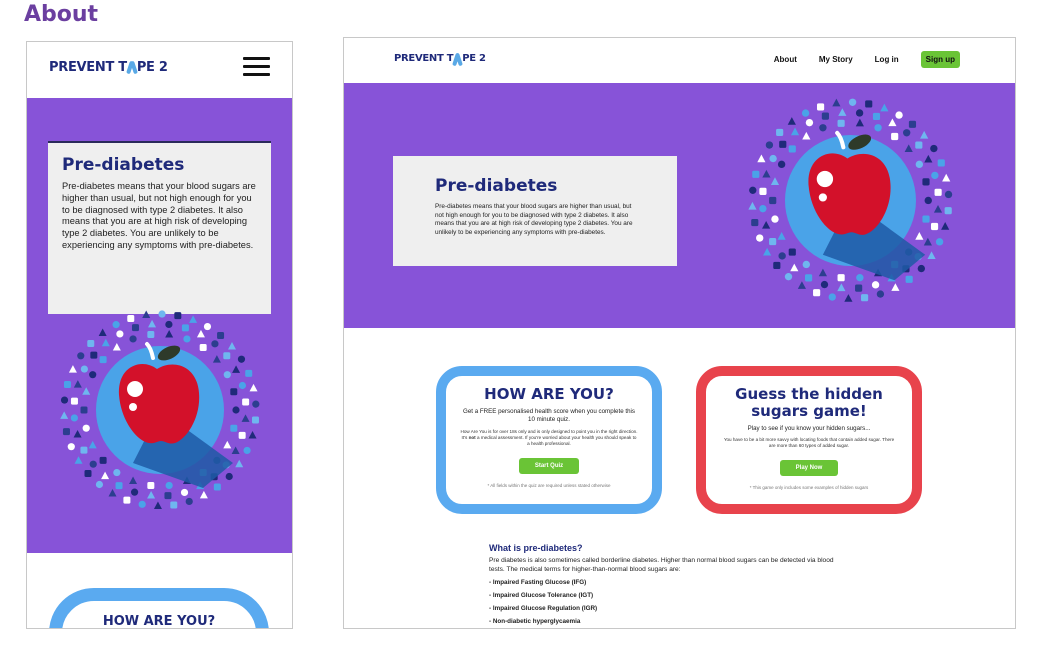 The height and width of the screenshot is (654, 1044). Describe the element at coordinates (549, 394) in the screenshot. I see `how-are-you-title: HOW ARE YOU?` at that location.